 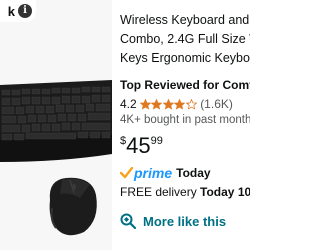 I want to click on more-like-this-button: More like this, so click(x=173, y=221).